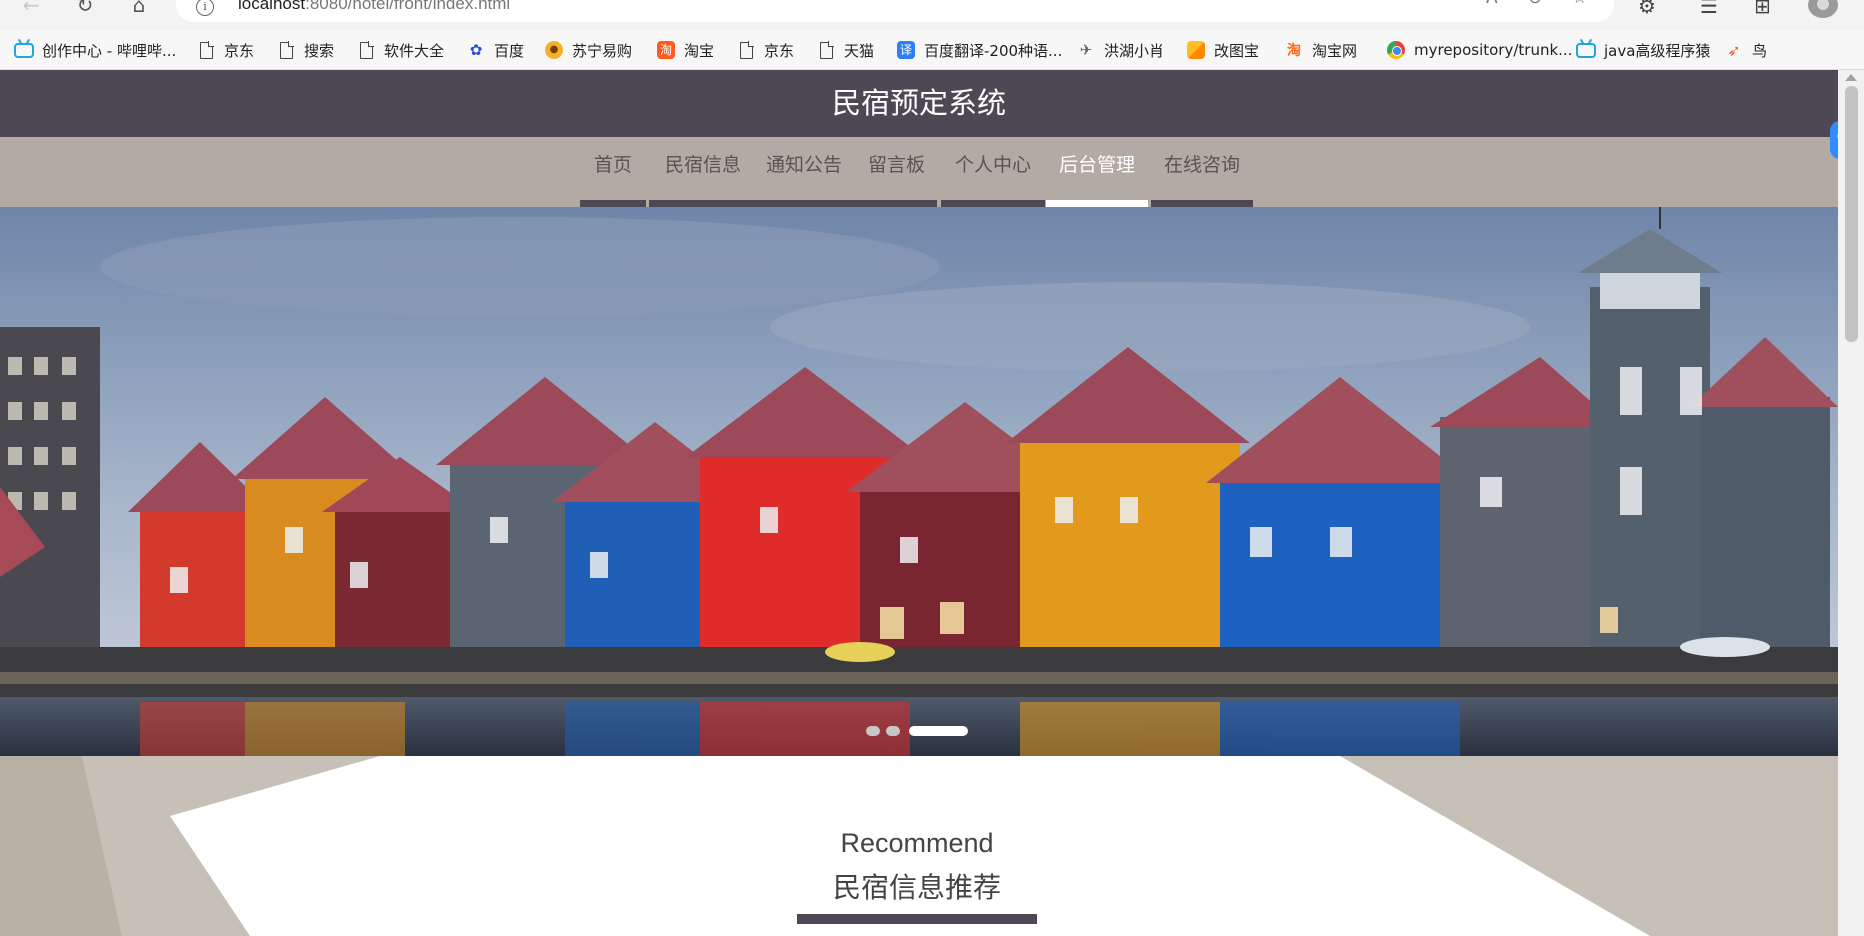  Describe the element at coordinates (1745, 50) in the screenshot. I see `bookmark-item: ➶ 鸟` at that location.